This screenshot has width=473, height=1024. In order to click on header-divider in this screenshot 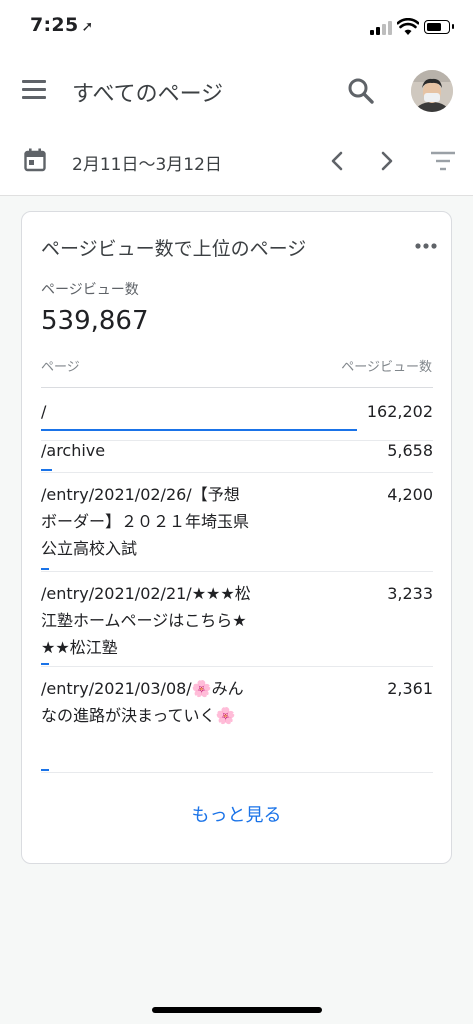, I will do `click(237, 387)`.